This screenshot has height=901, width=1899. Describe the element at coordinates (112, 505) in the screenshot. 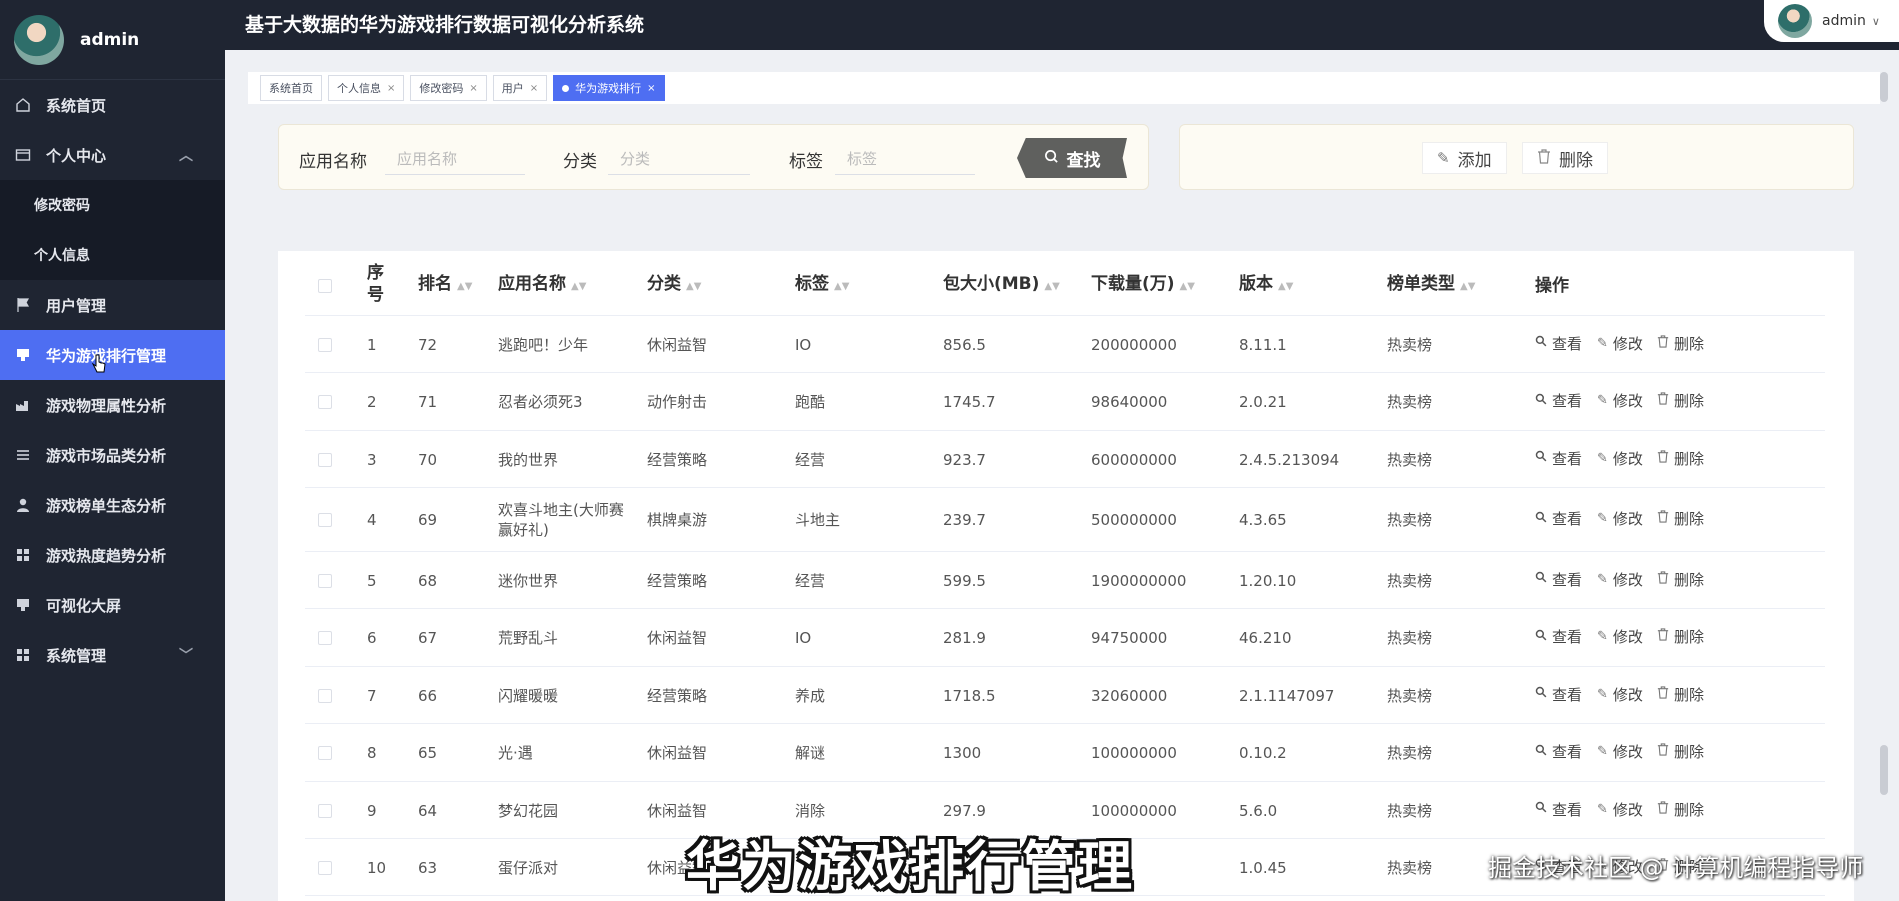

I see `sidebar-item-ecosystem-analysis: 游戏榜单生态分析` at that location.